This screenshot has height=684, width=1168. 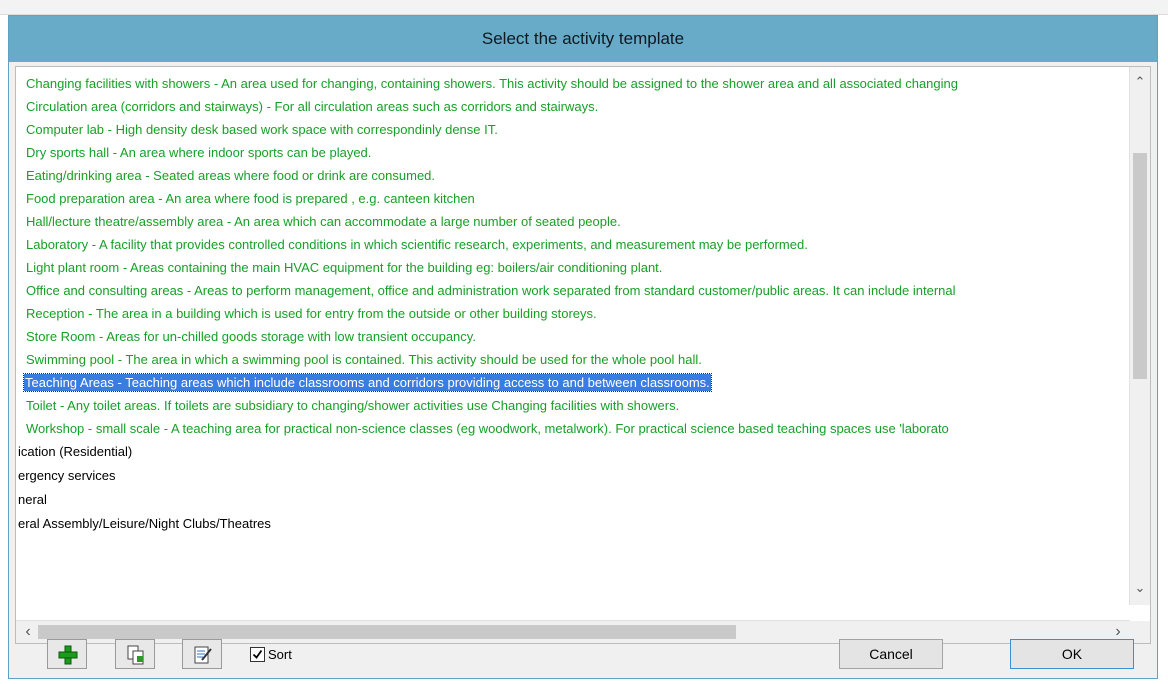 I want to click on vertical-scrollbar: ⌃ ⌄, so click(x=1139, y=336).